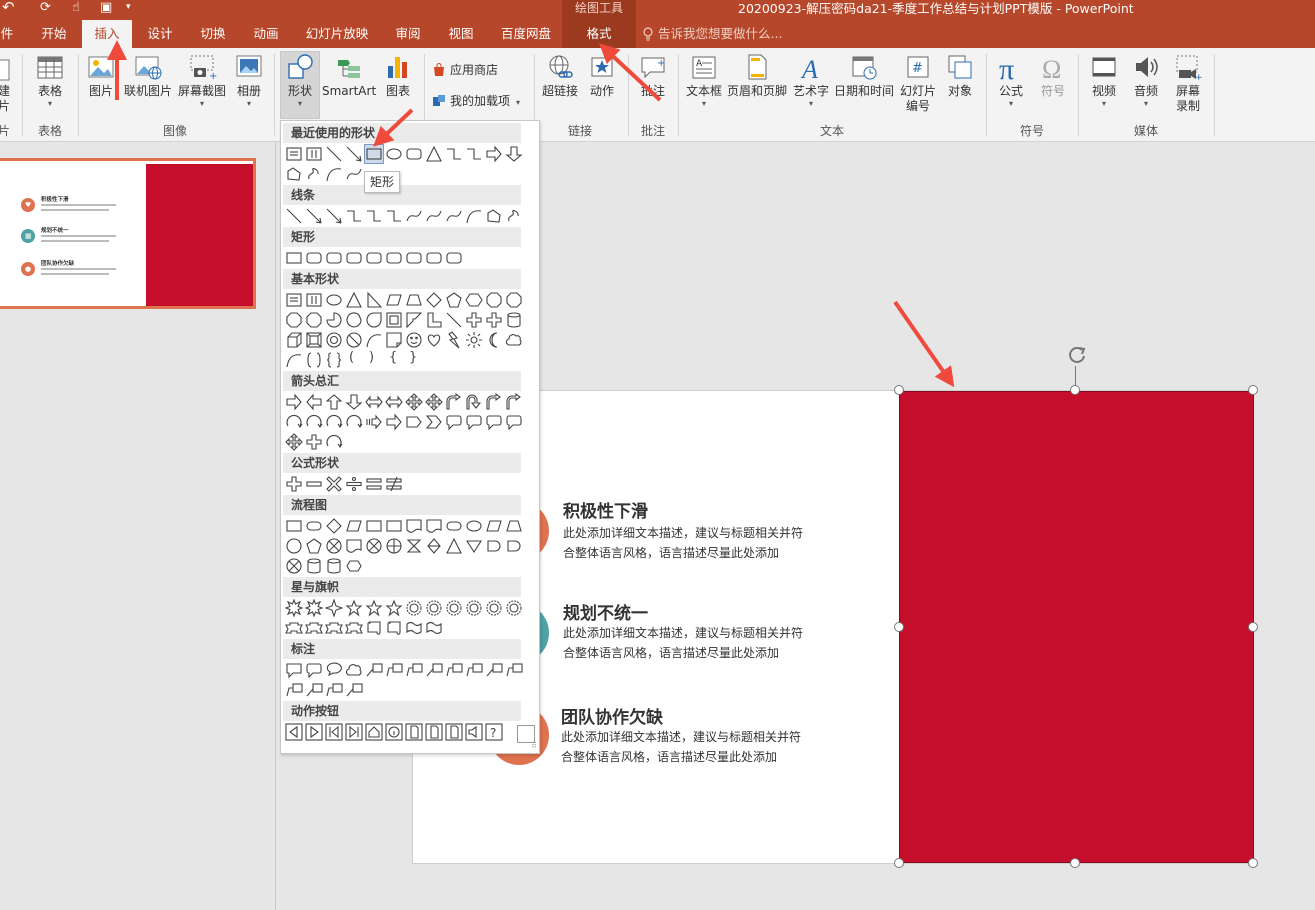 This screenshot has width=1315, height=910. I want to click on arrow-to-format-tab, so click(630, 72).